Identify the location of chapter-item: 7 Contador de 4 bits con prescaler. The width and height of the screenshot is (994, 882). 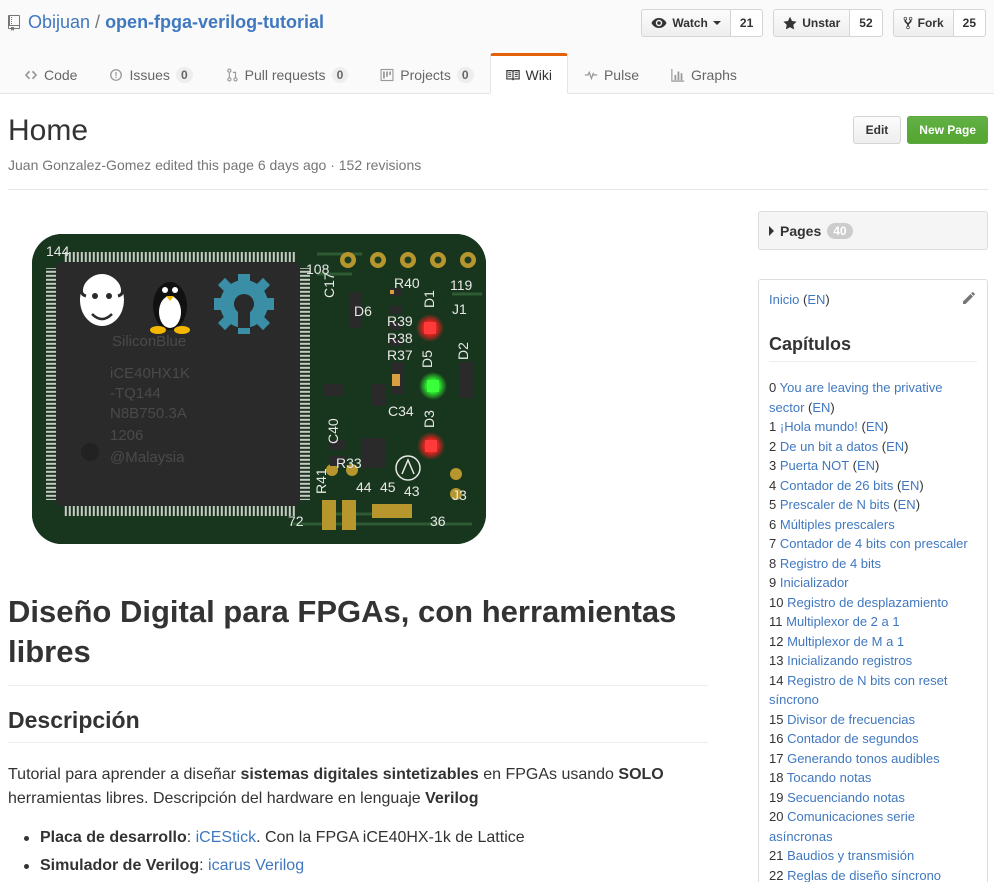
(875, 544).